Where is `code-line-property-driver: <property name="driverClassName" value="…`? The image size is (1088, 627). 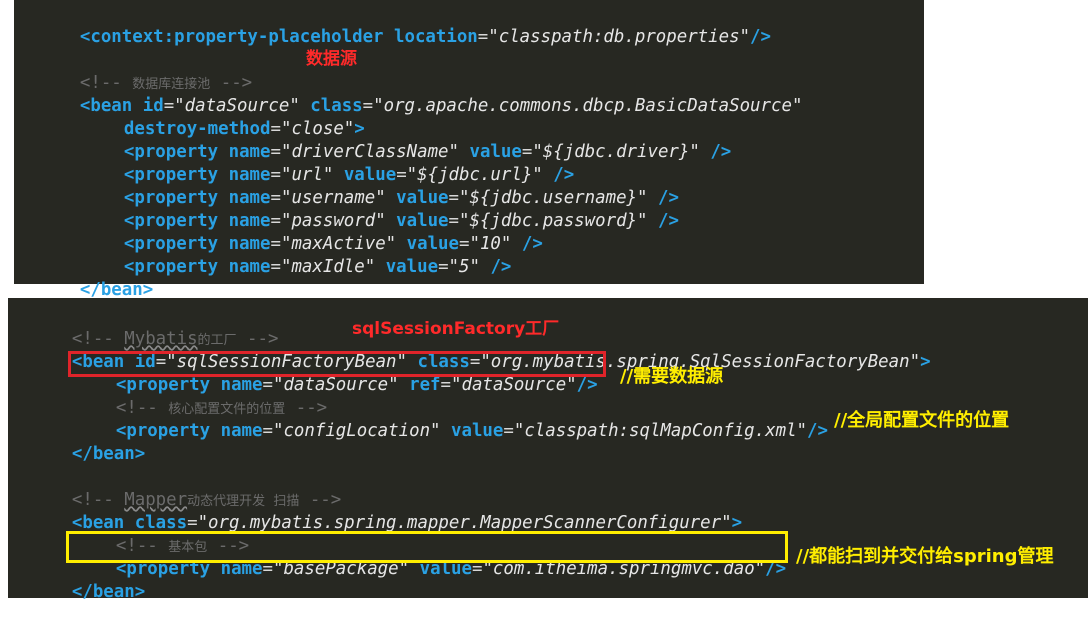
code-line-property-driver: <property name="driverClassName" value="… is located at coordinates (427, 152).